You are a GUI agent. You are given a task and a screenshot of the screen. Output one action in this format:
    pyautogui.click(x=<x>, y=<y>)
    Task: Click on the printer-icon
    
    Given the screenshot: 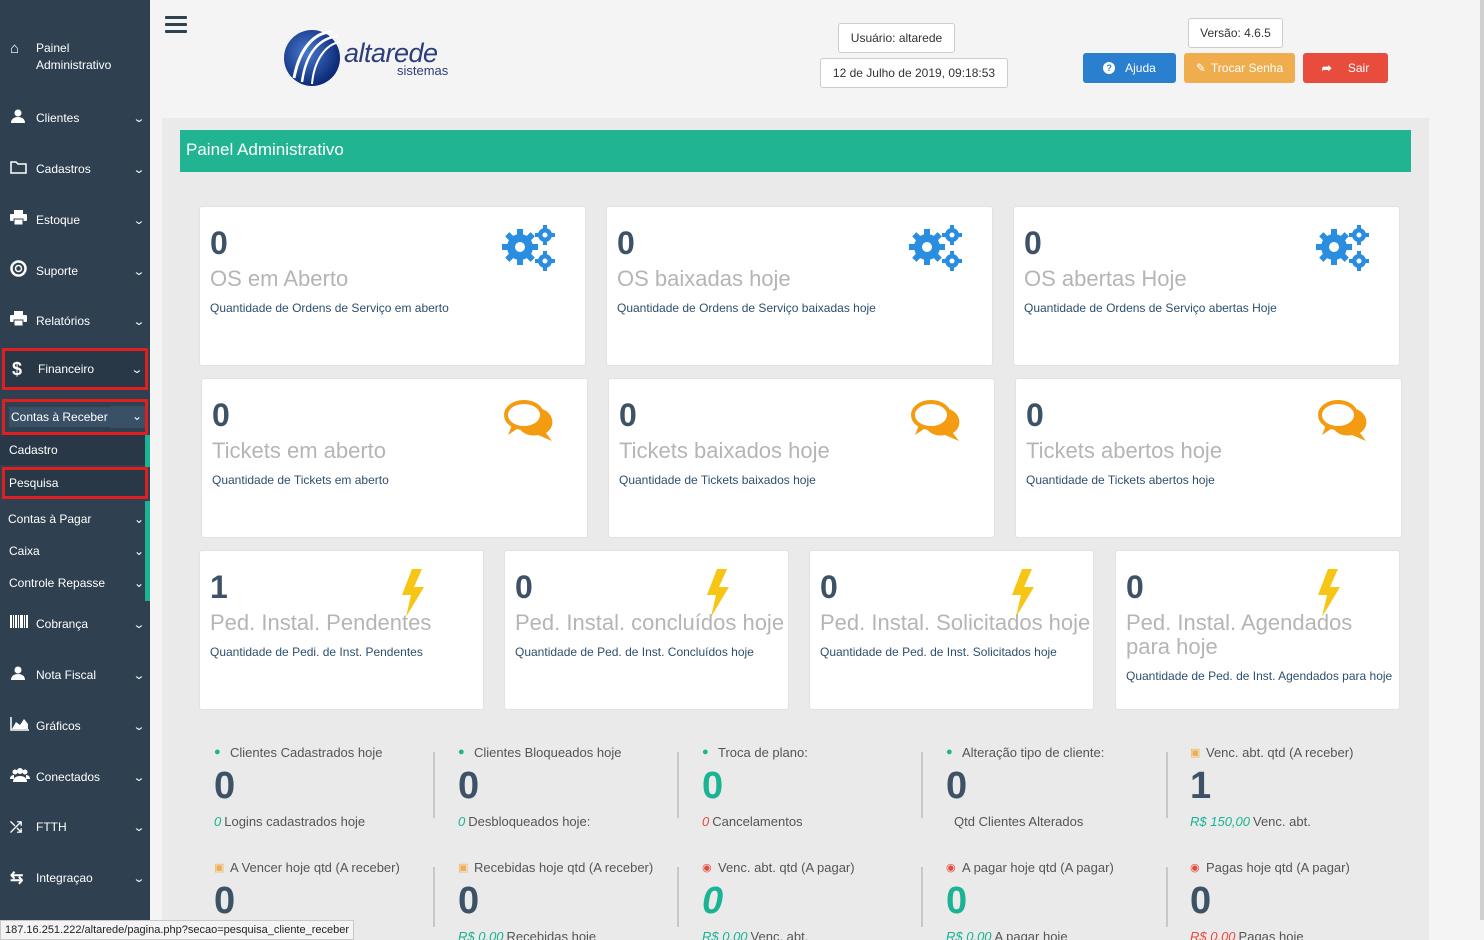 What is the action you would take?
    pyautogui.click(x=23, y=321)
    